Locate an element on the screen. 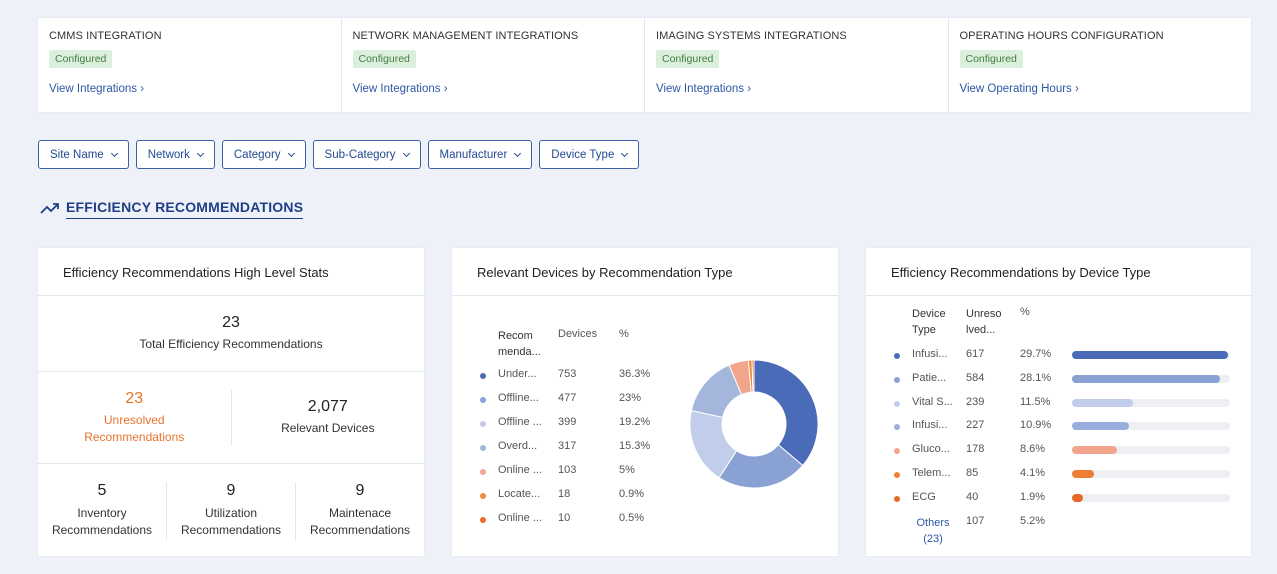 The height and width of the screenshot is (574, 1277). device-percent-value: 29.7% is located at coordinates (1036, 354).